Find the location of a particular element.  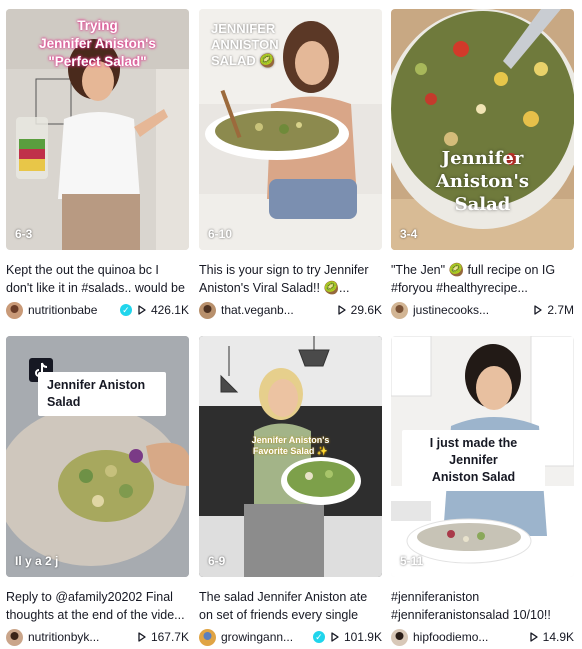

video-meta: nutritionbyk... 167.7K is located at coordinates (97, 637).